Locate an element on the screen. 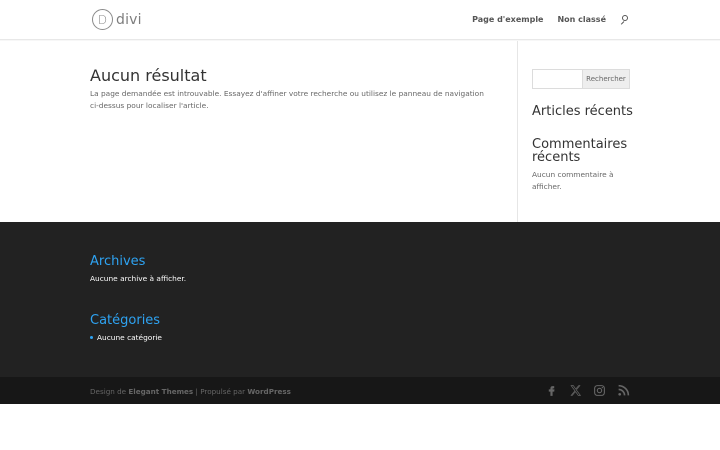  site-header: D divi Page d'exemple Non classé is located at coordinates (360, 20).